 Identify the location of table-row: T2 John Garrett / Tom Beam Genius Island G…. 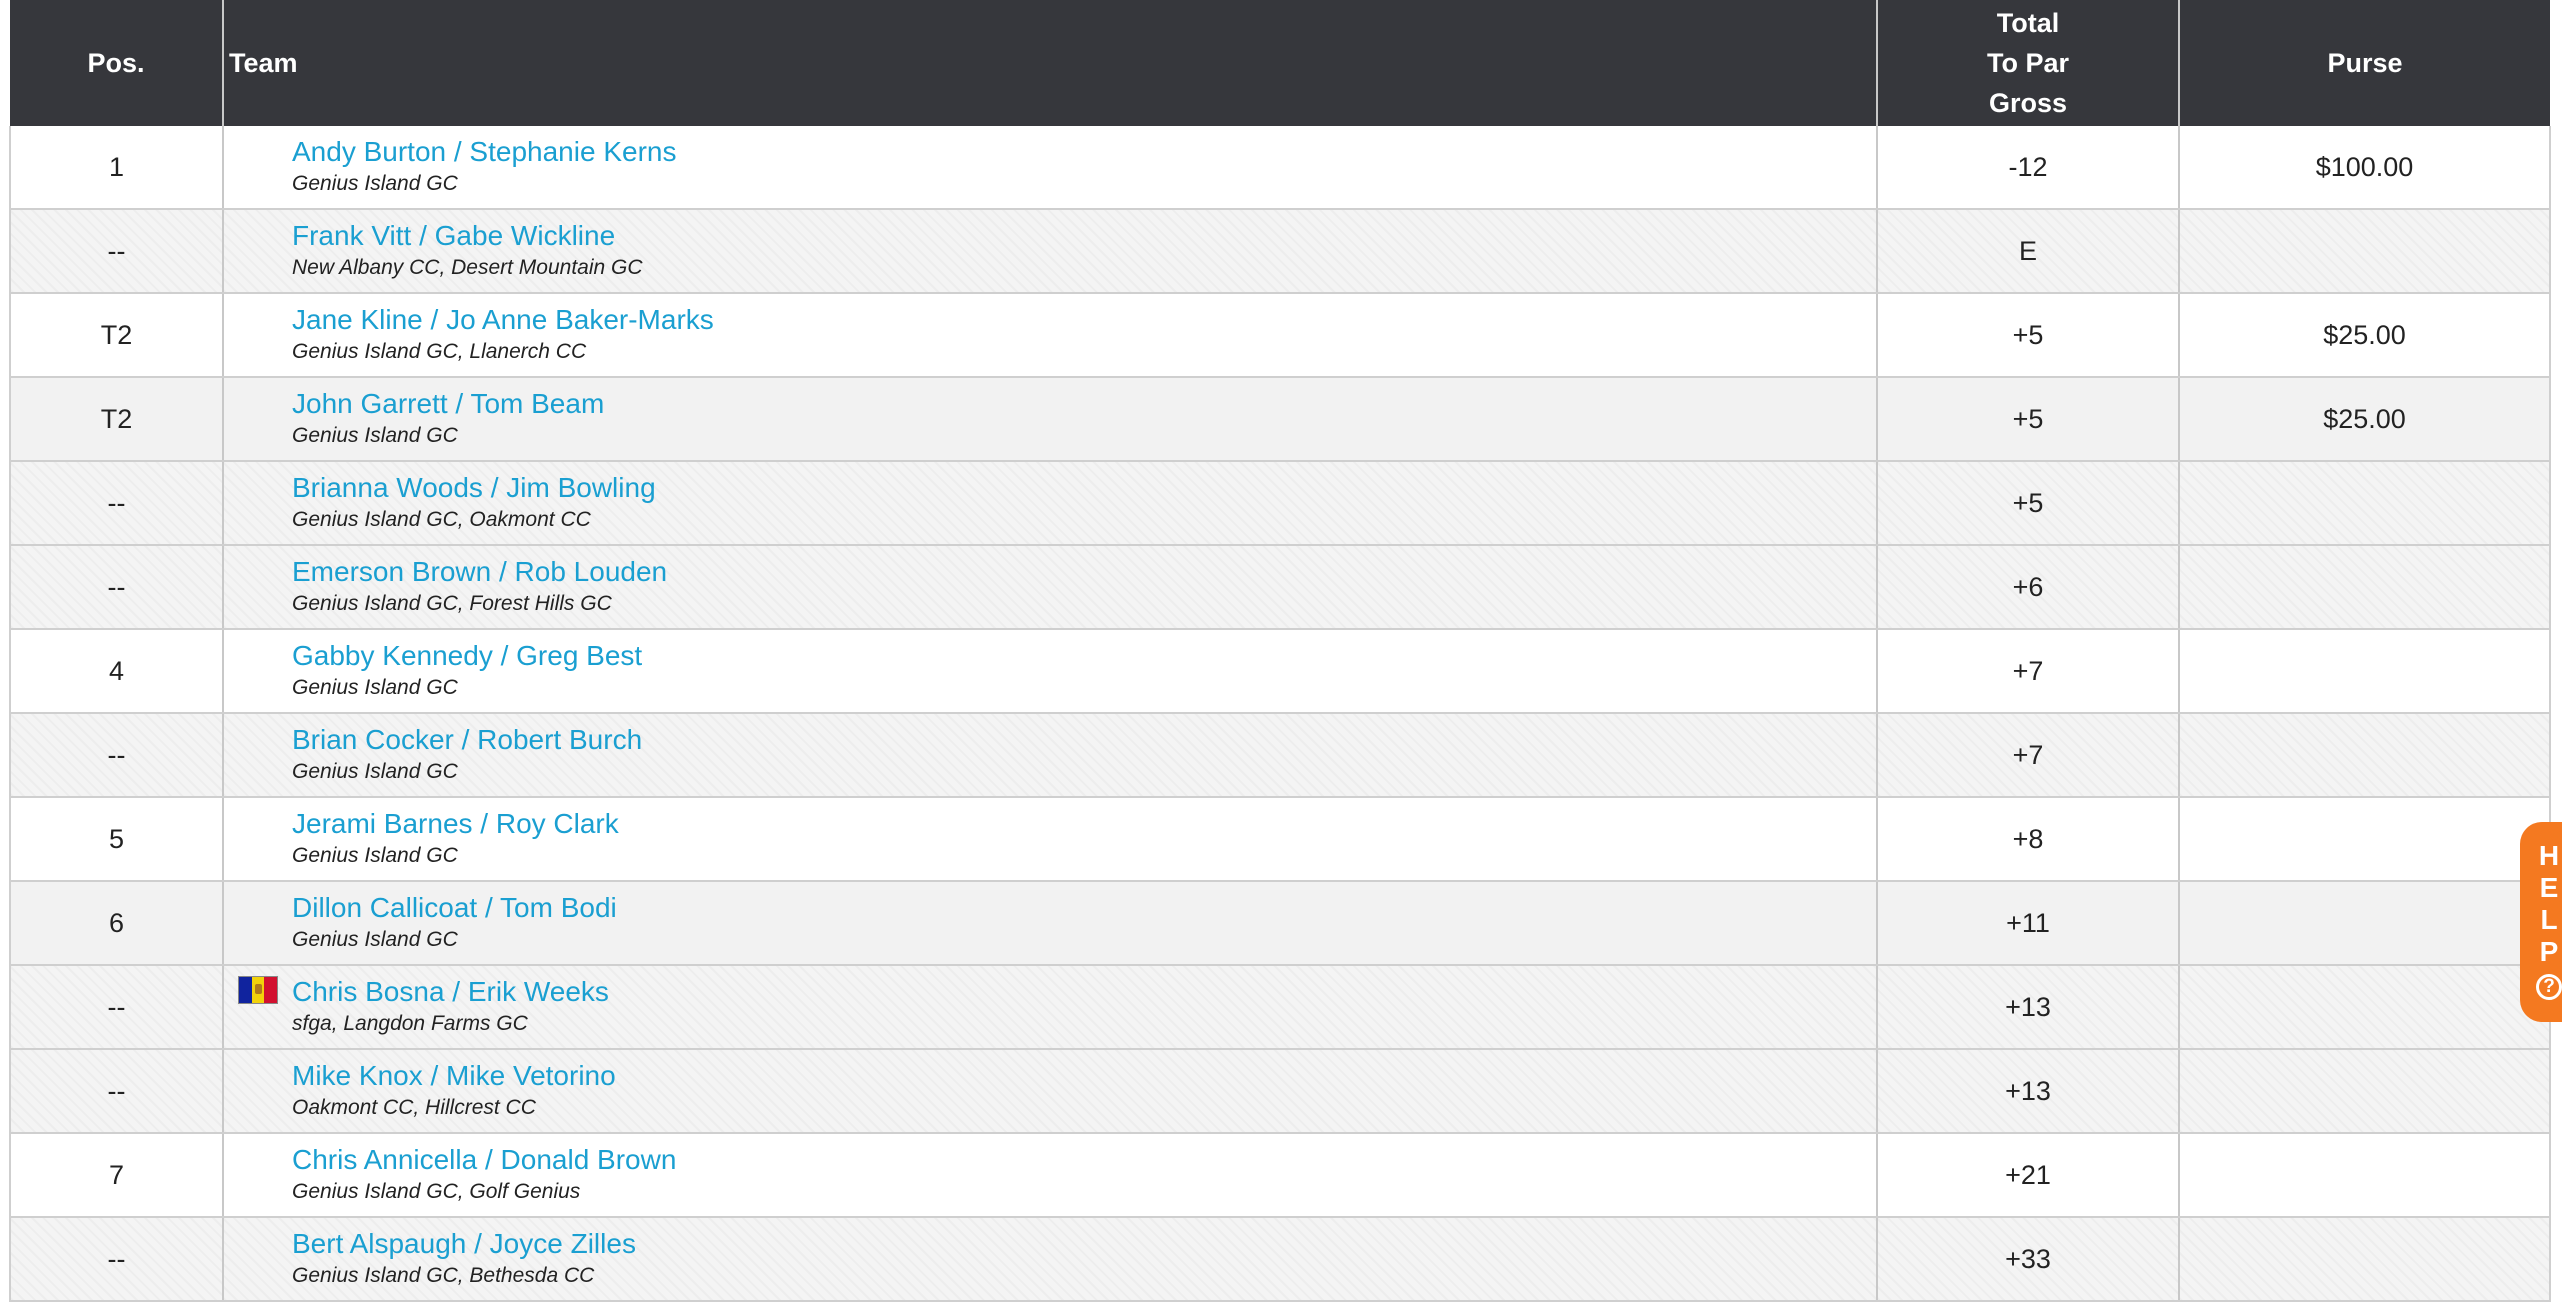
(1280, 419).